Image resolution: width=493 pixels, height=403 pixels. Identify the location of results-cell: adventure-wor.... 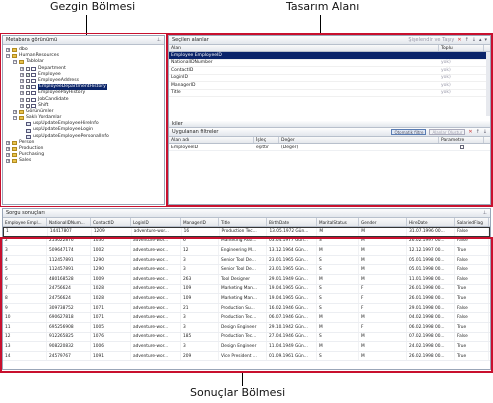
(157, 232).